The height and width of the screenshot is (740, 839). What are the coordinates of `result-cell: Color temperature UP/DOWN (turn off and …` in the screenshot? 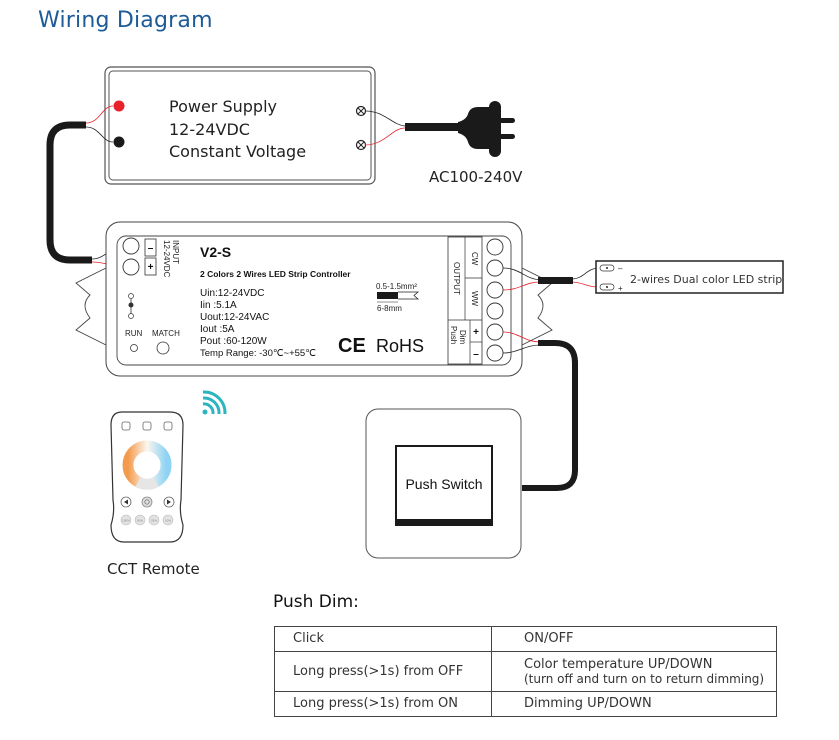 It's located at (634, 671).